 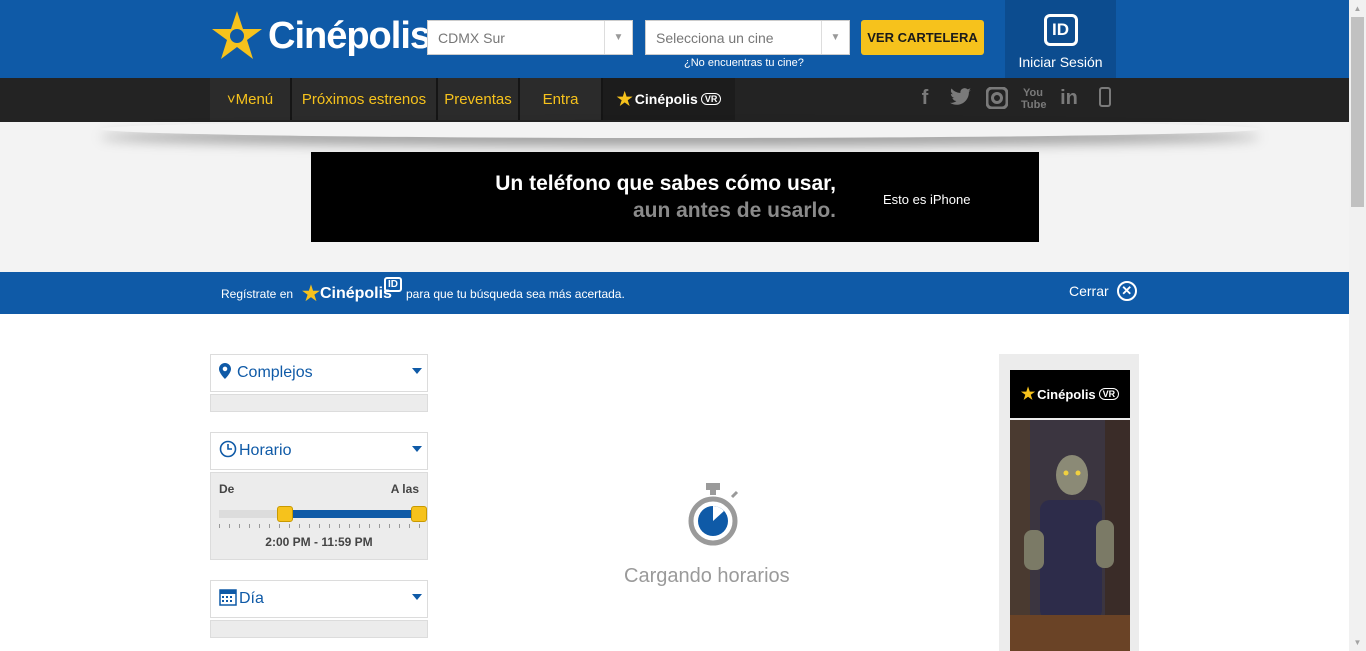 What do you see at coordinates (1357, 112) in the screenshot?
I see `scroll-thumb` at bounding box center [1357, 112].